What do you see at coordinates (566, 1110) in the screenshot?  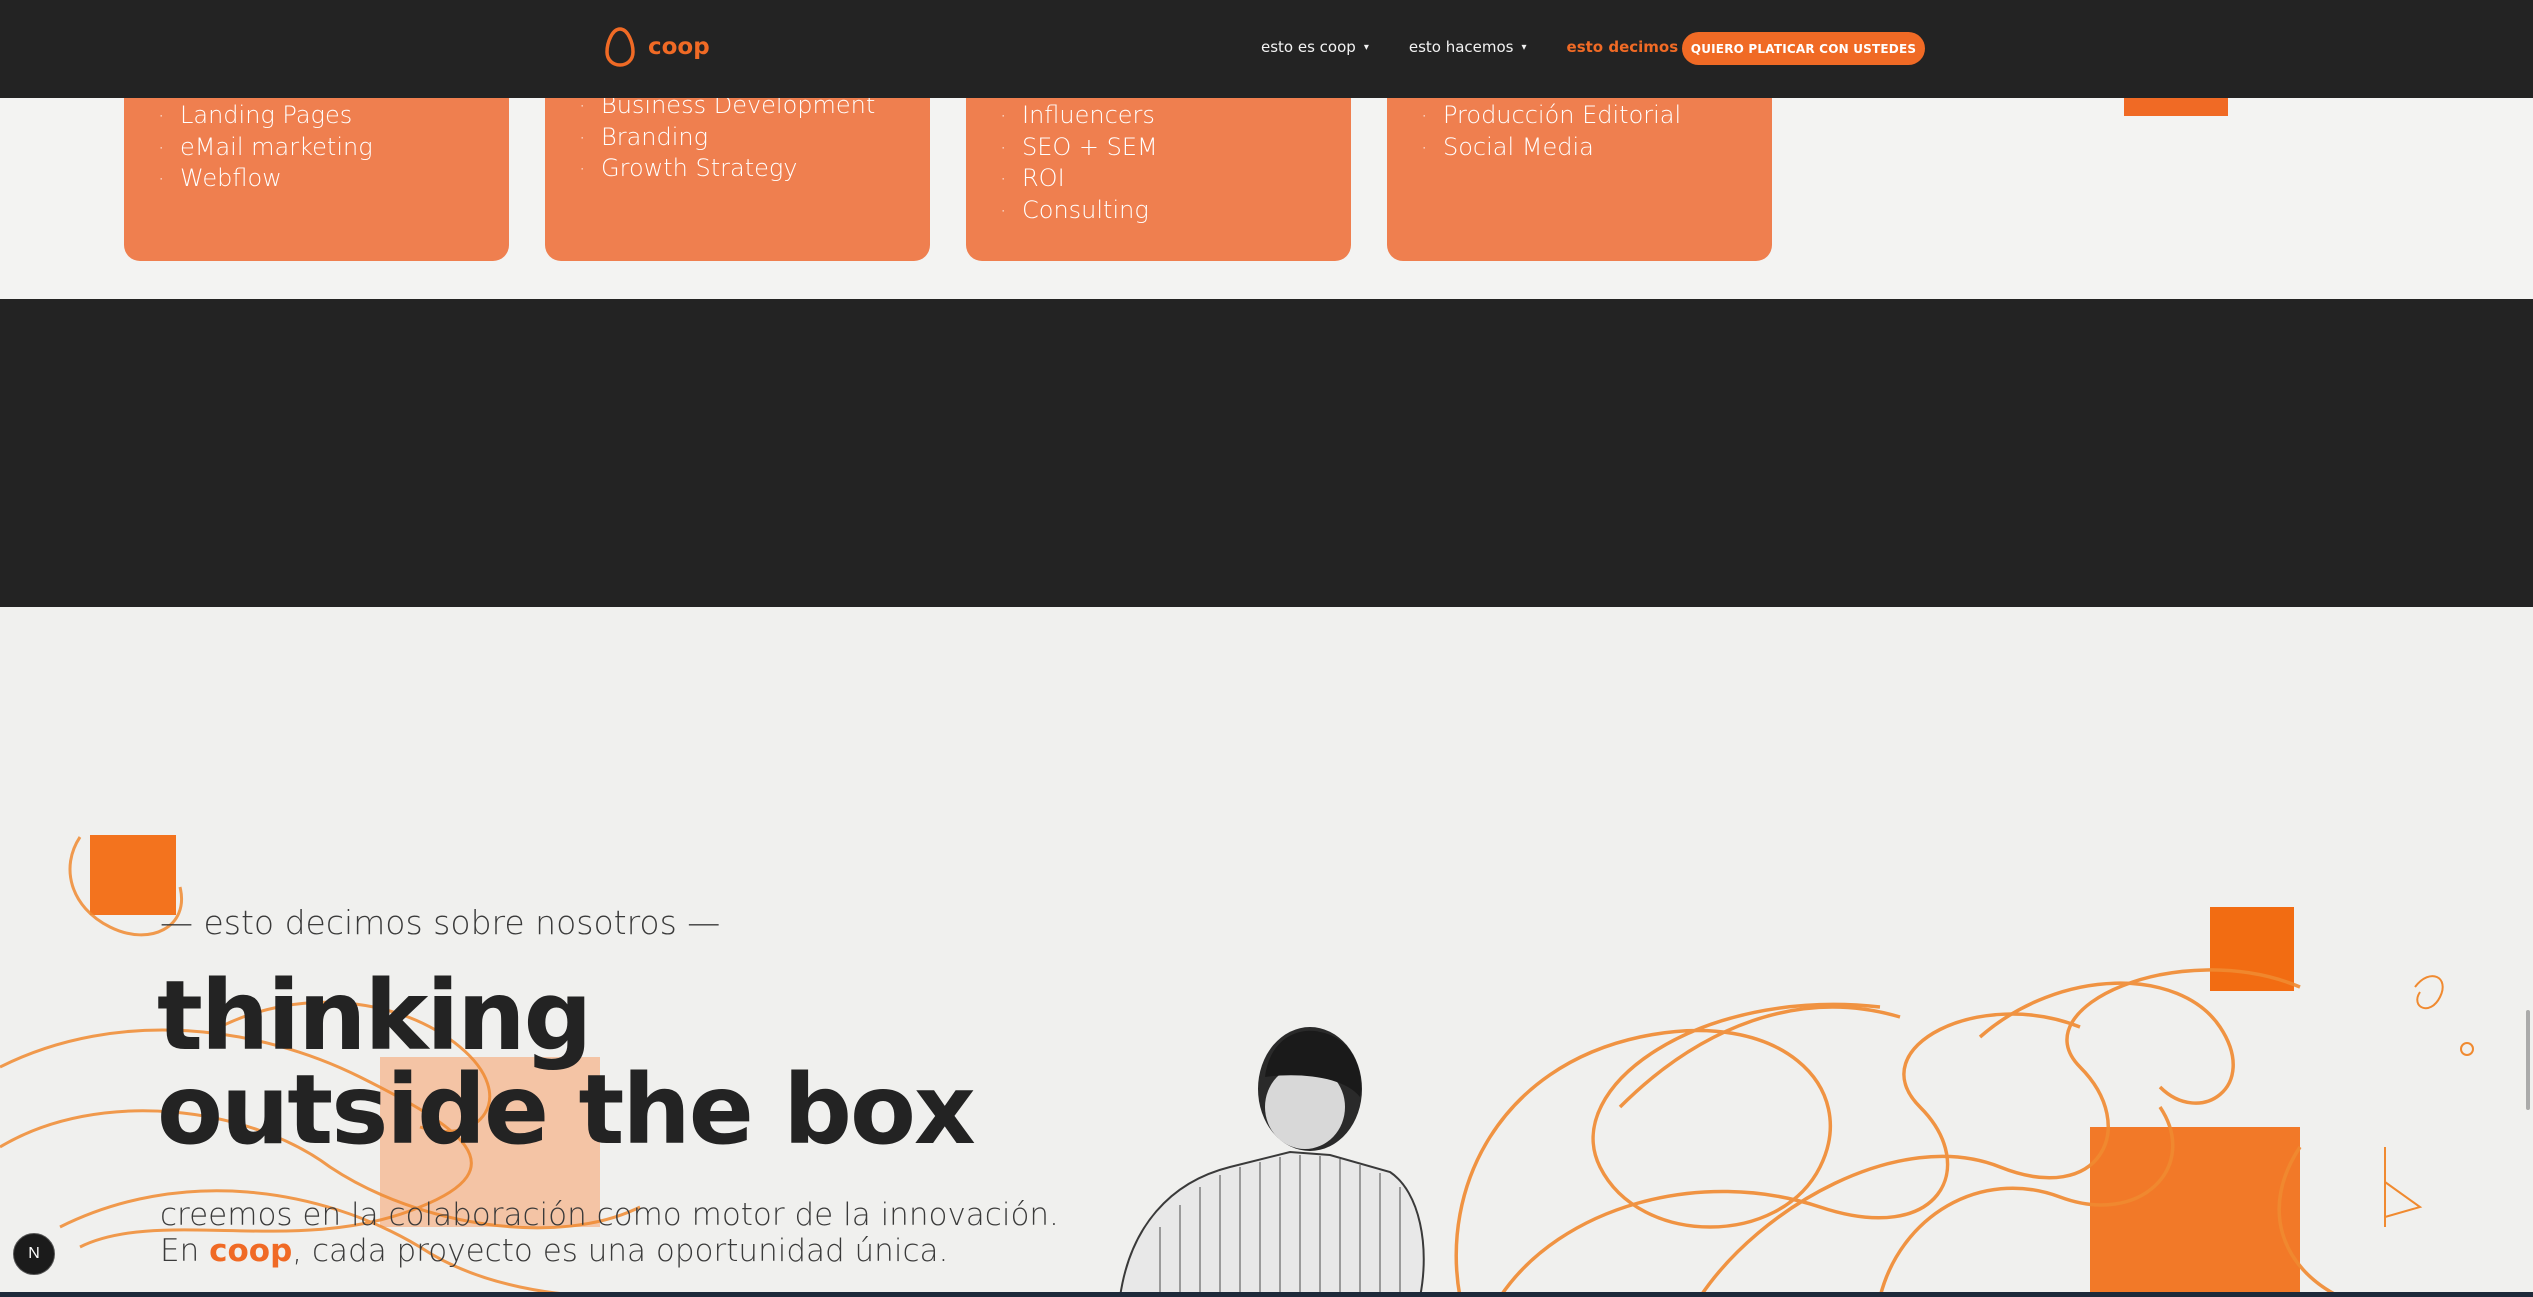 I see `headline-line-2: outside the box` at bounding box center [566, 1110].